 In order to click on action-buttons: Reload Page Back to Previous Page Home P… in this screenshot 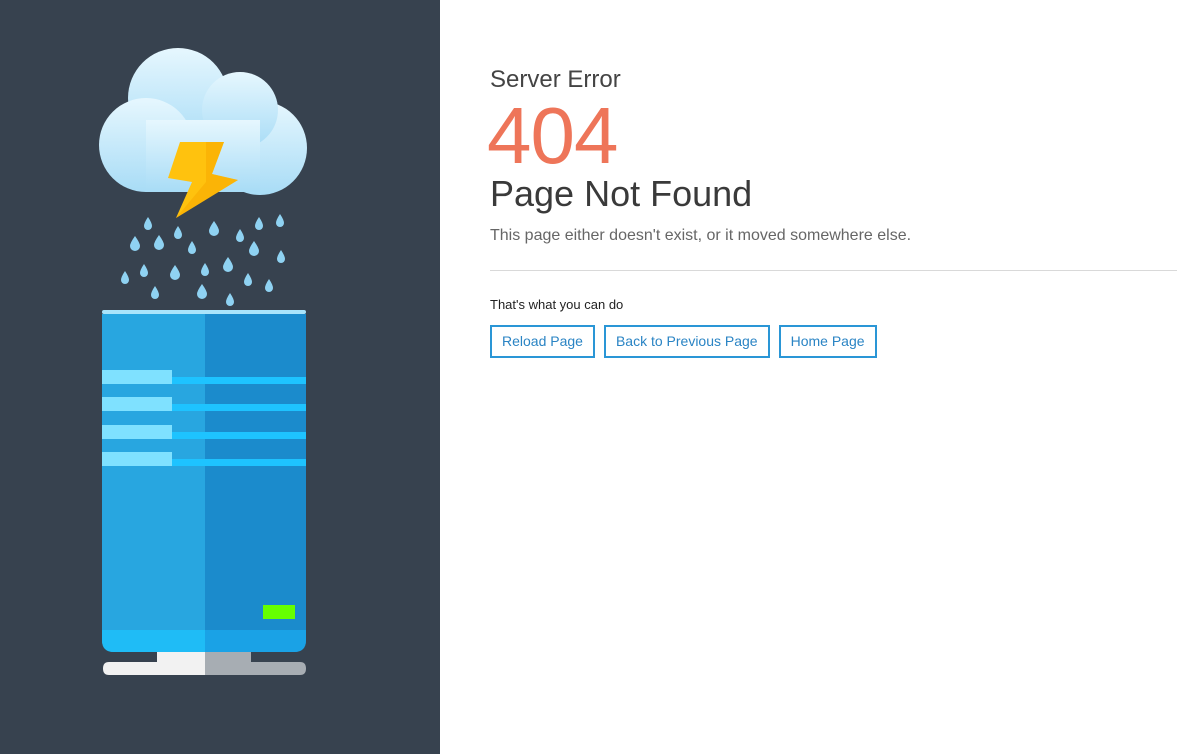, I will do `click(683, 341)`.